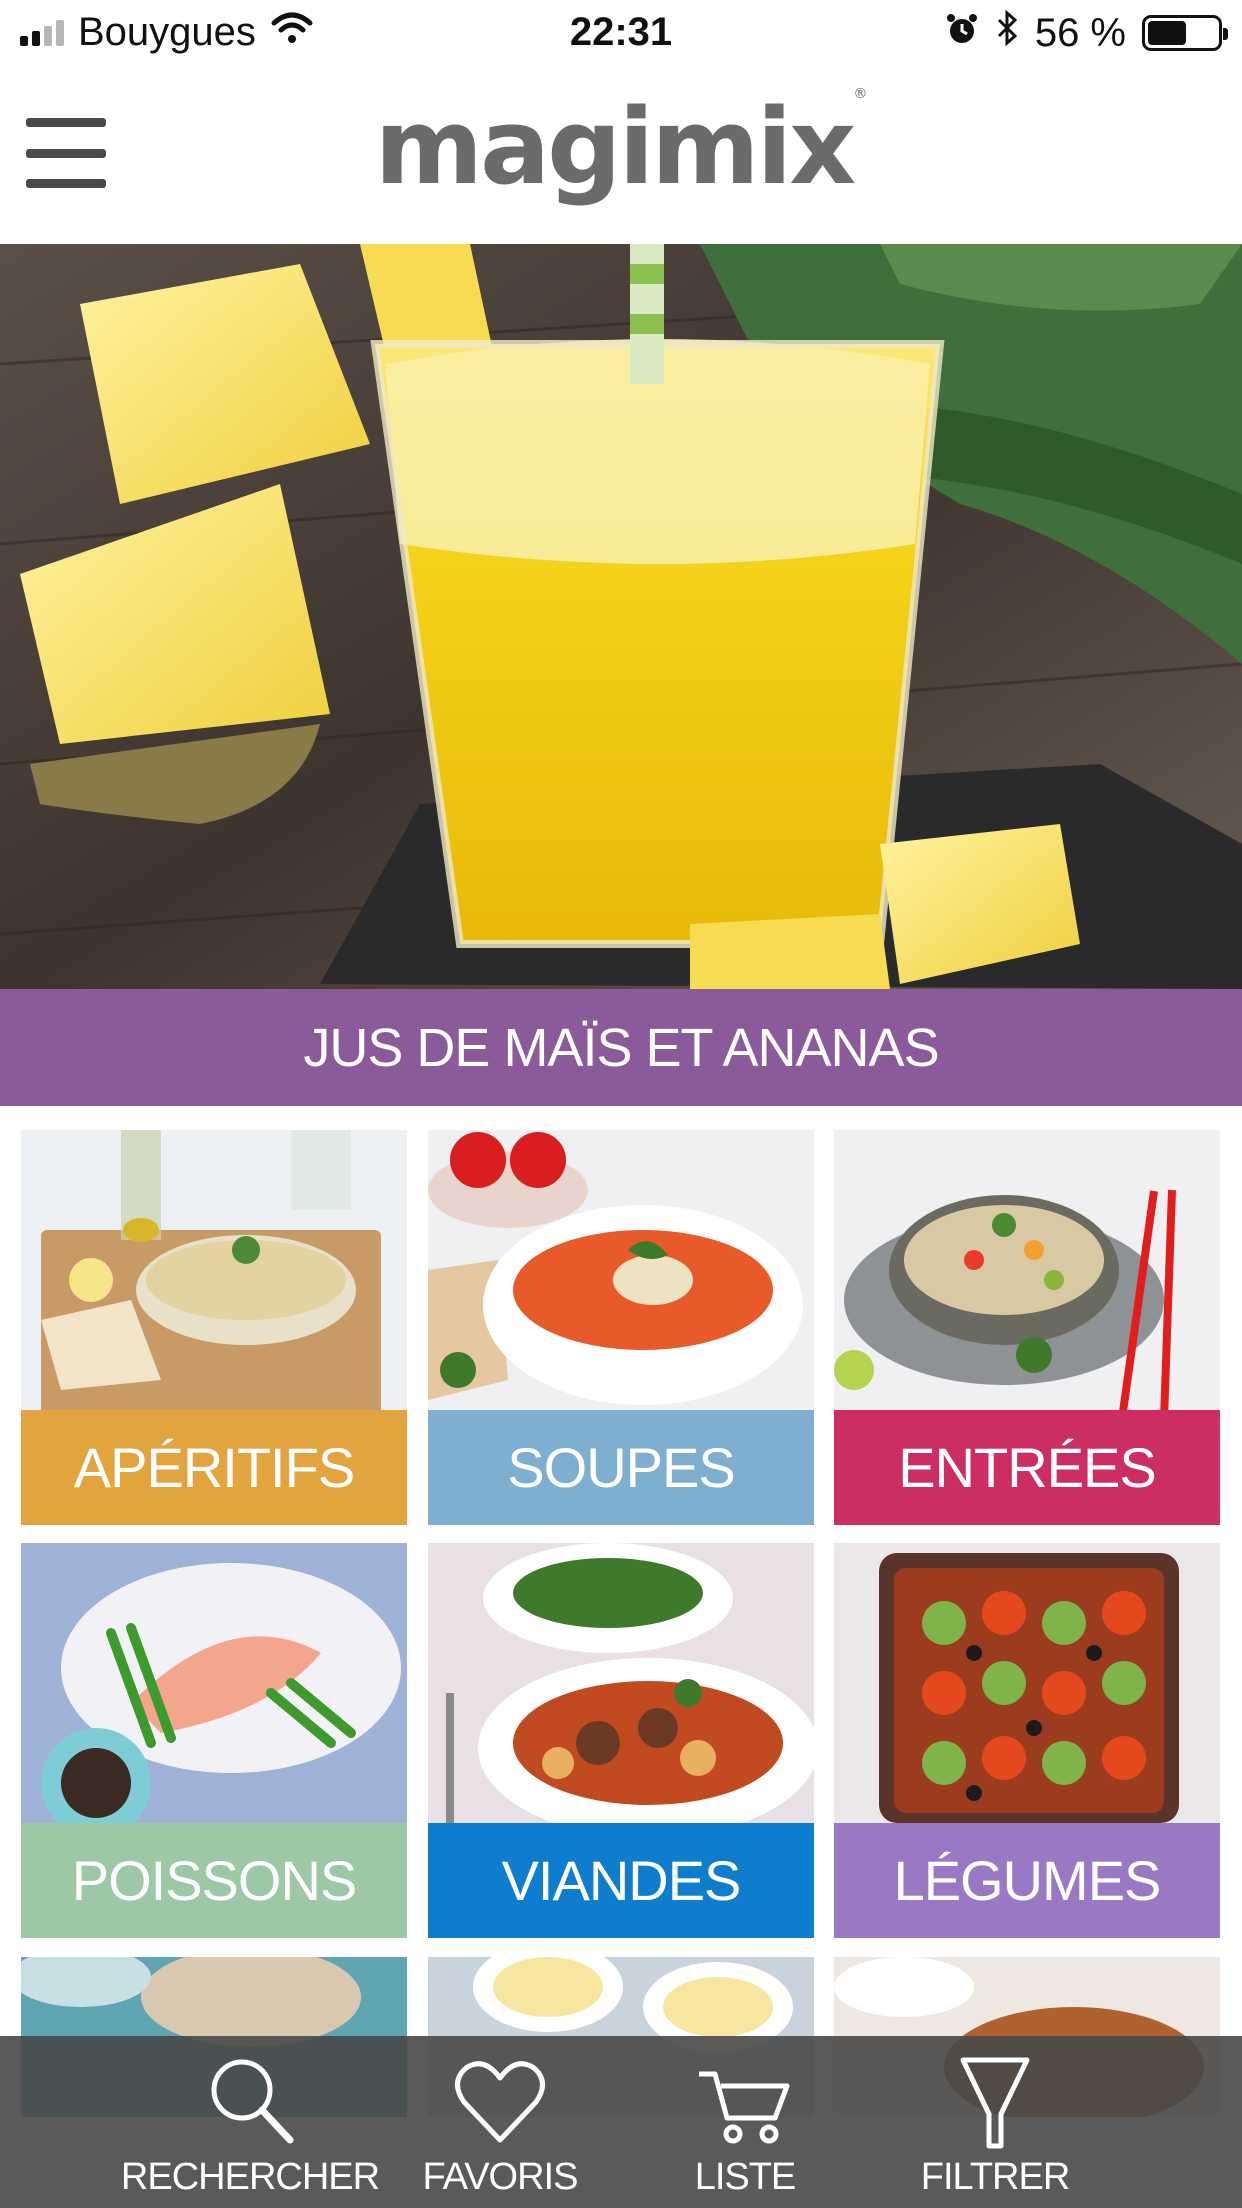 The width and height of the screenshot is (1242, 2208). What do you see at coordinates (1027, 1467) in the screenshot?
I see `category-label: ENTRÉES` at bounding box center [1027, 1467].